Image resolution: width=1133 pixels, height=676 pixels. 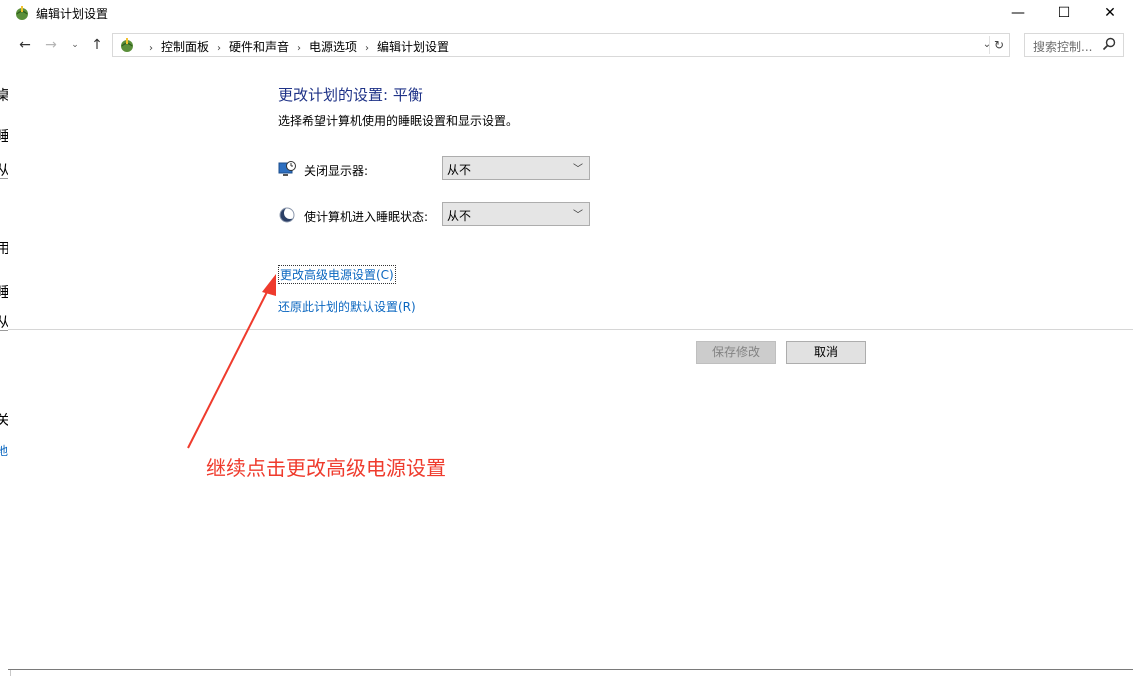 I want to click on sleep-value: 从不, so click(x=459, y=216).